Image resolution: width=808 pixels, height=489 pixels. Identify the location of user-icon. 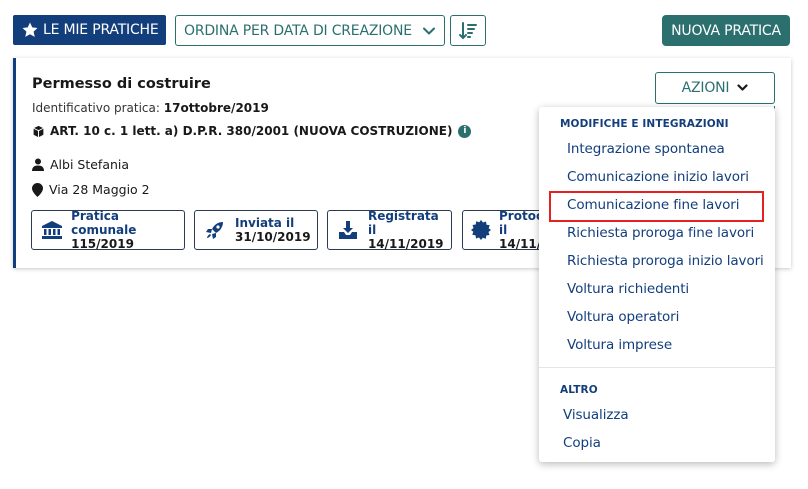
(38, 164).